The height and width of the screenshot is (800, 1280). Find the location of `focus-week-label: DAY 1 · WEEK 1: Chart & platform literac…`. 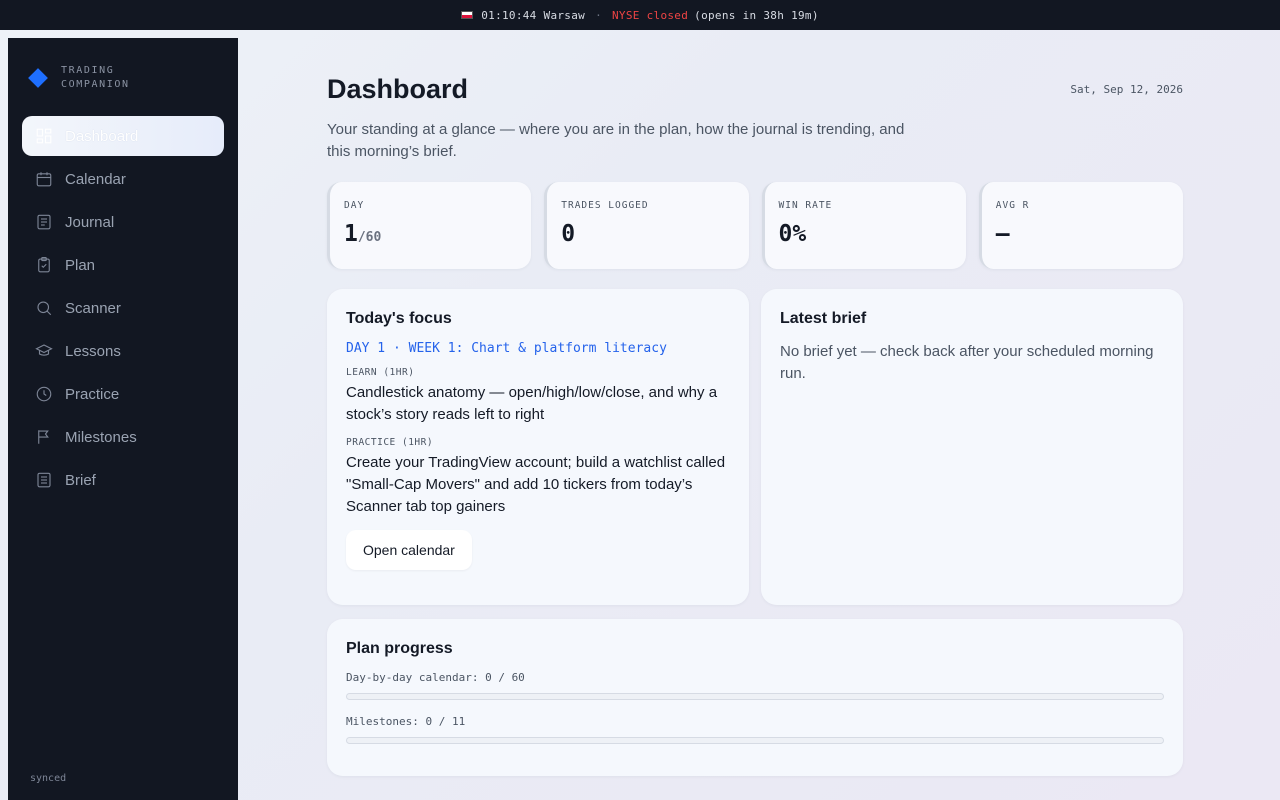

focus-week-label: DAY 1 · WEEK 1: Chart & platform literac… is located at coordinates (506, 348).